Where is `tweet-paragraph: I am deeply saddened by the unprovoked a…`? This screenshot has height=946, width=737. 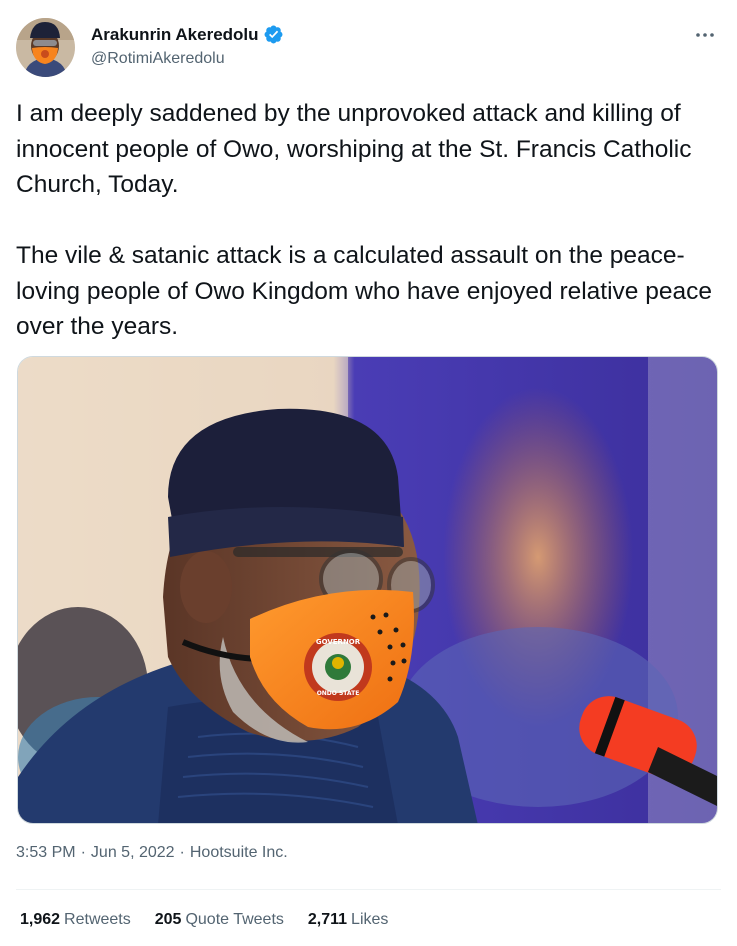 tweet-paragraph: I am deeply saddened by the unprovoked a… is located at coordinates (354, 149).